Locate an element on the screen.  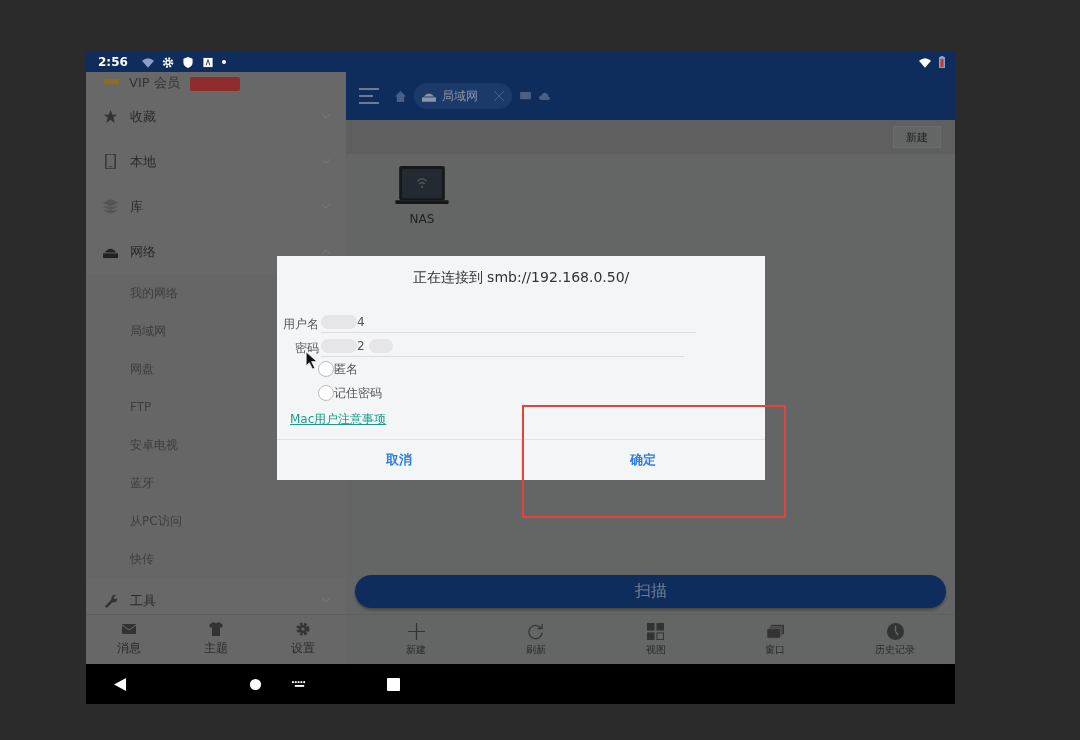
dialog-title: 正在连接到 smb://192.168.0.50/ is located at coordinates (521, 277).